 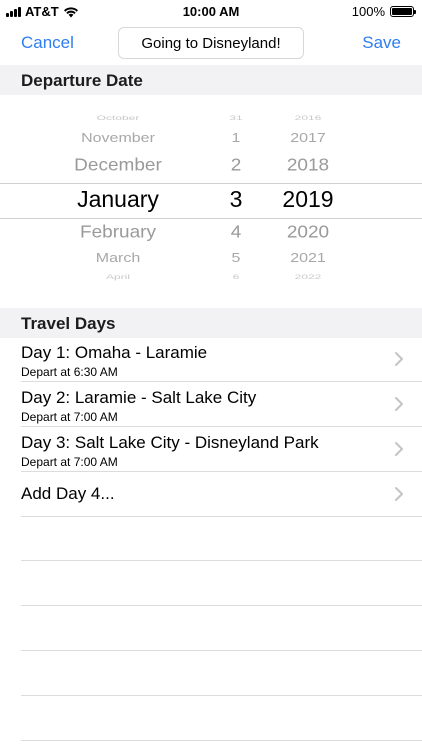 What do you see at coordinates (82, 80) in the screenshot?
I see `departure-date-heading: Departure Date` at bounding box center [82, 80].